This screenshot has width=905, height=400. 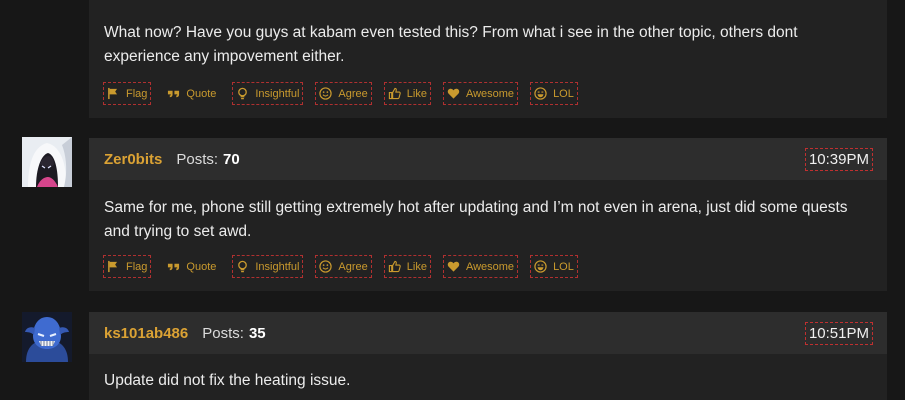 What do you see at coordinates (488, 159) in the screenshot?
I see `post-header: Zer0bits Posts: 70 10:39PM` at bounding box center [488, 159].